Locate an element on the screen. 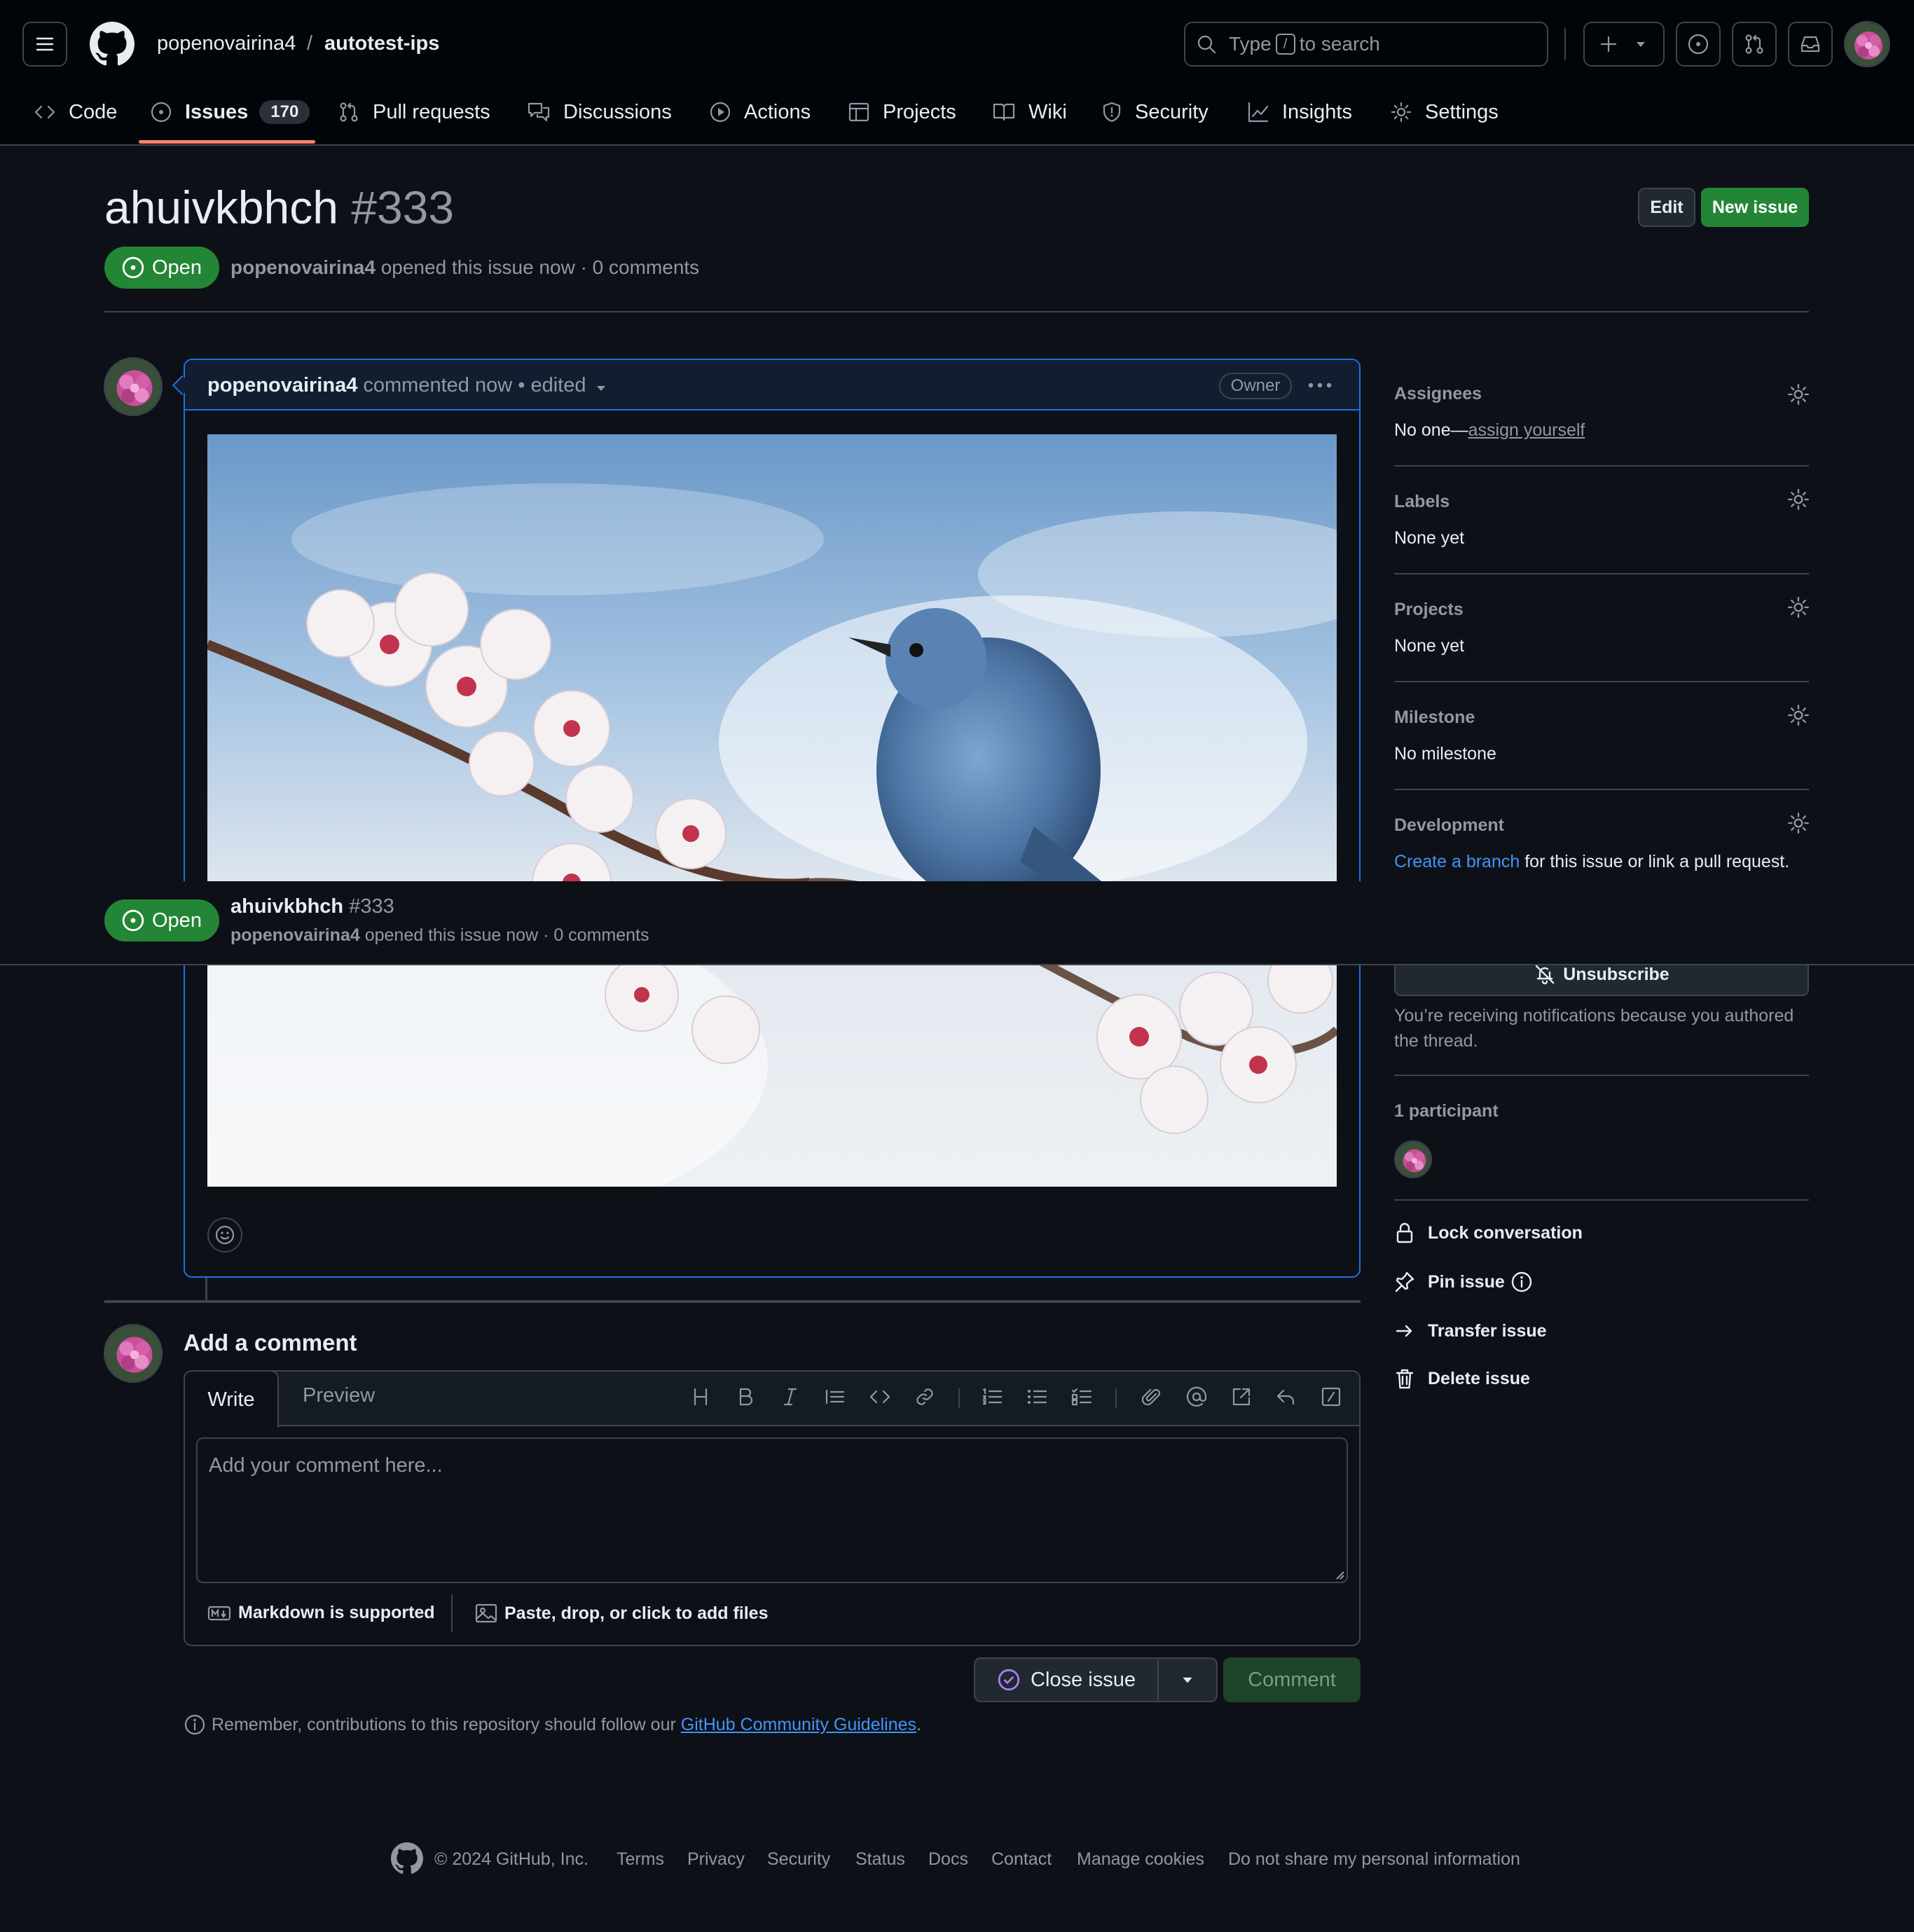 Image resolution: width=1914 pixels, height=1932 pixels. markdown-supported-note: Markdown is supported is located at coordinates (321, 1613).